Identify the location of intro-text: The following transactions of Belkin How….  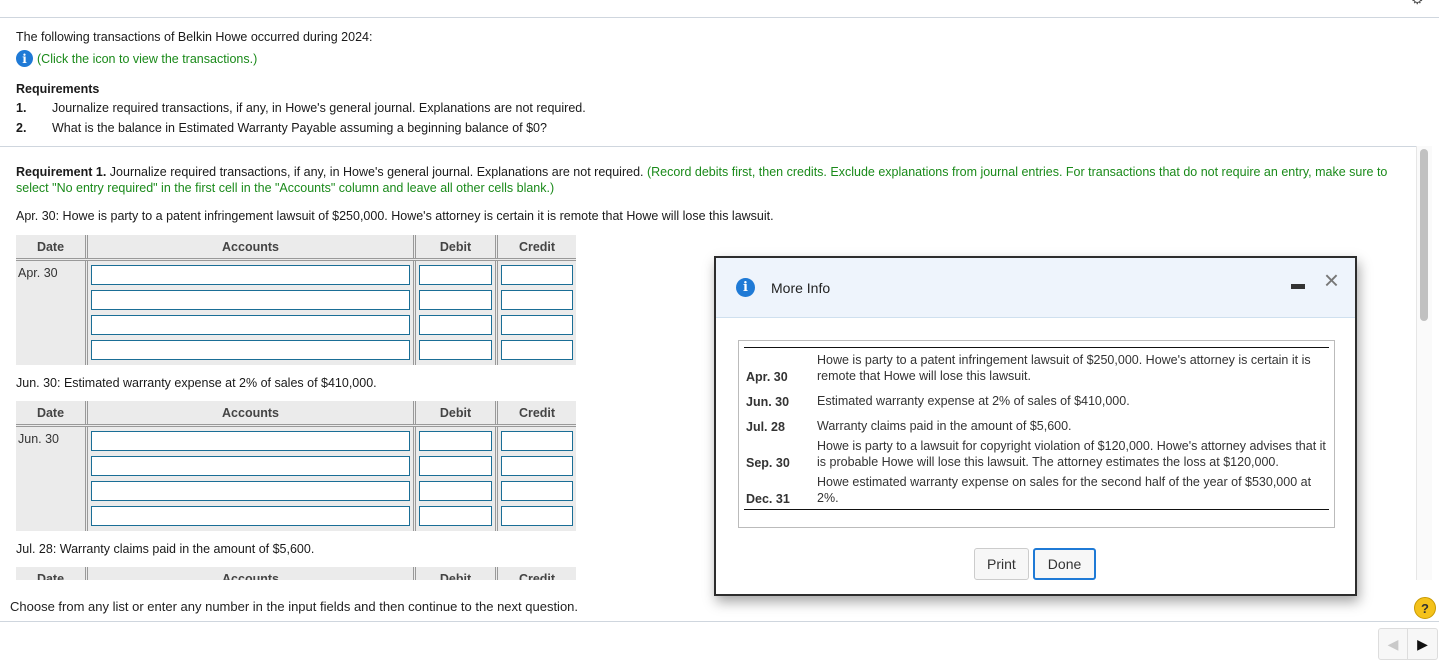
(194, 37).